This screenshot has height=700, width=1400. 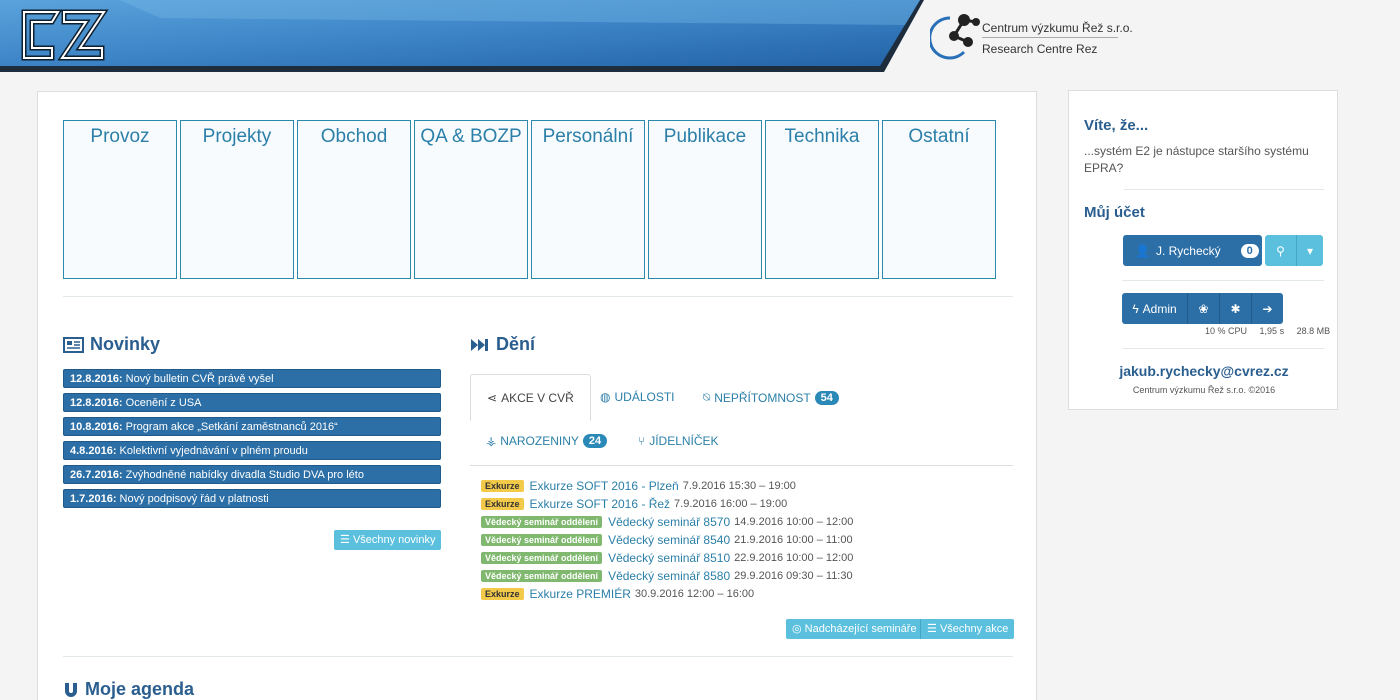 I want to click on all-events-button: ☰ Všechny akce, so click(x=967, y=629).